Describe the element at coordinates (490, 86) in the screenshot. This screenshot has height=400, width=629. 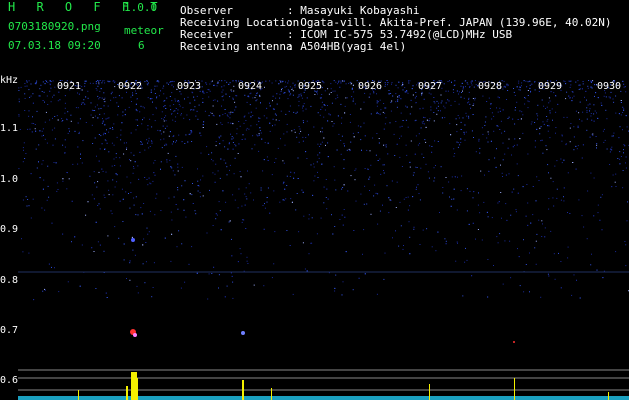
I see `x-tick-label: 0928` at that location.